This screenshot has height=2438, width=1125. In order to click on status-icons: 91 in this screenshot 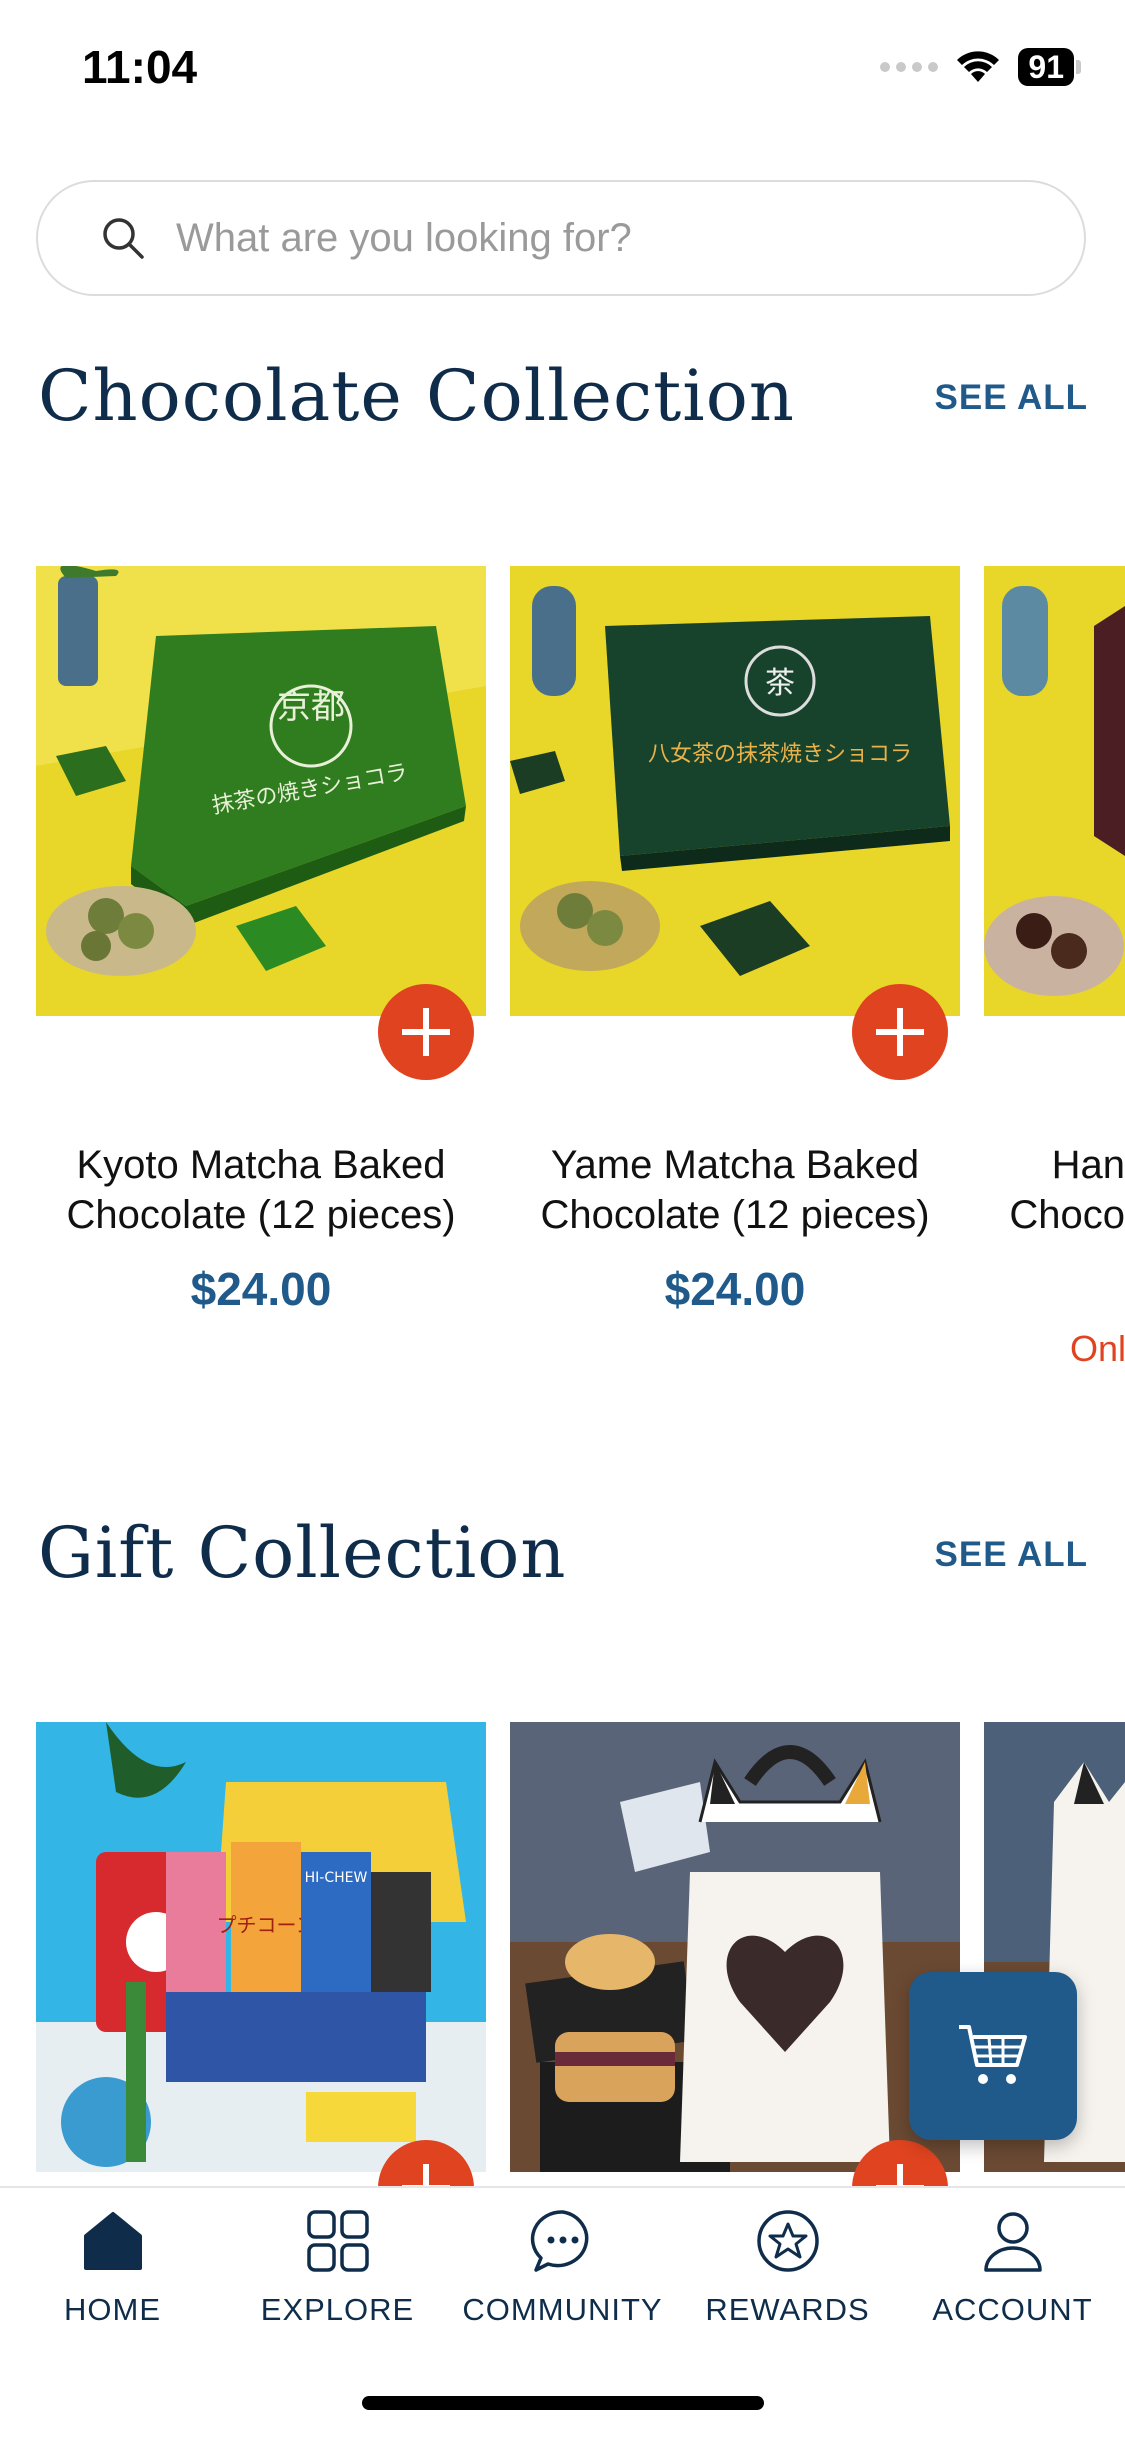, I will do `click(980, 67)`.